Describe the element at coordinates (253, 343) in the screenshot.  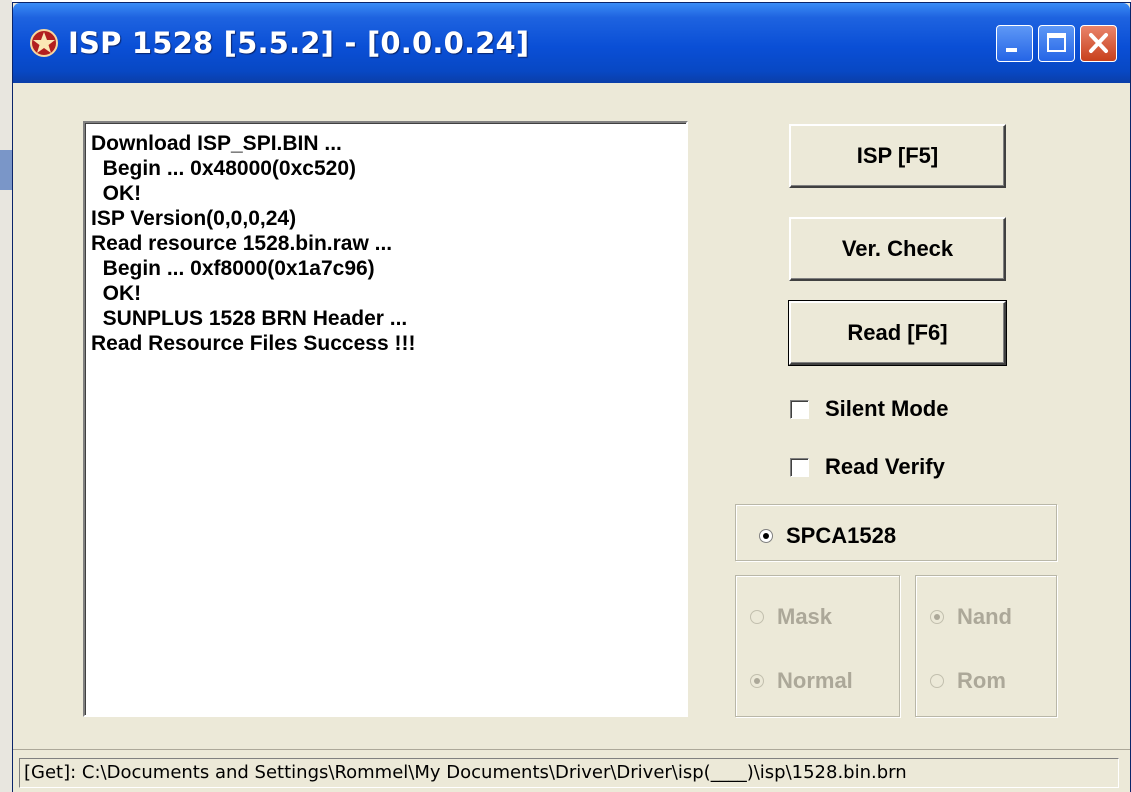
I see `log-line: Read Resource Files Success !!!` at that location.